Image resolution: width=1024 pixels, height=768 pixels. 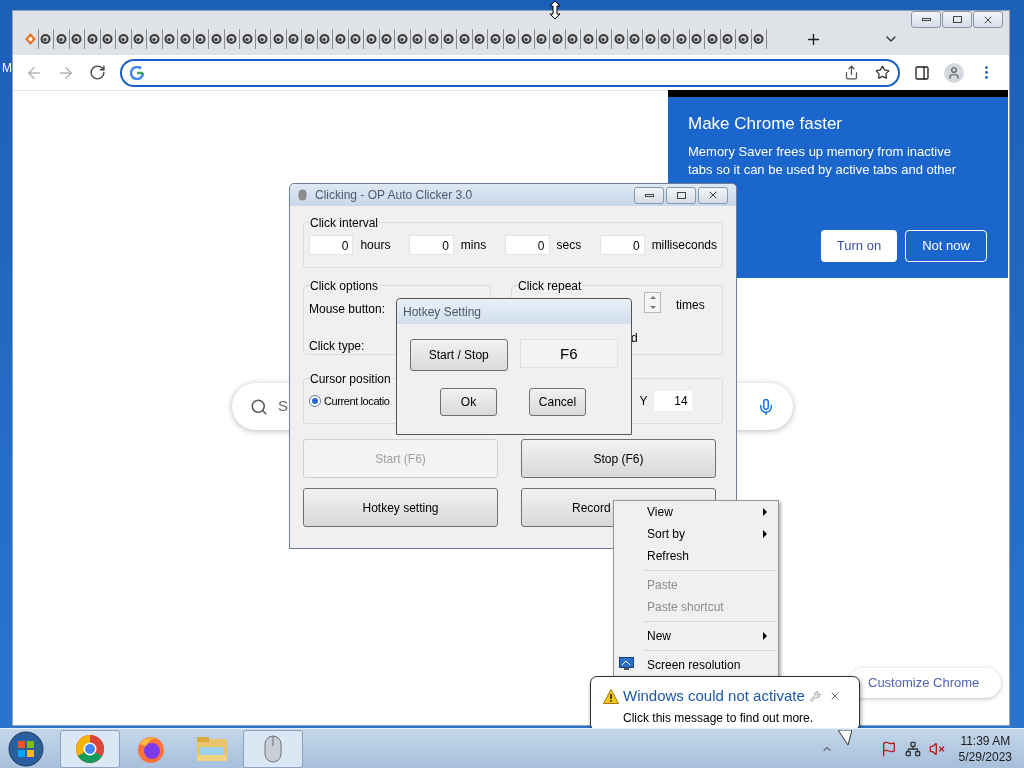 What do you see at coordinates (569, 245) in the screenshot?
I see `unit-label: secs` at bounding box center [569, 245].